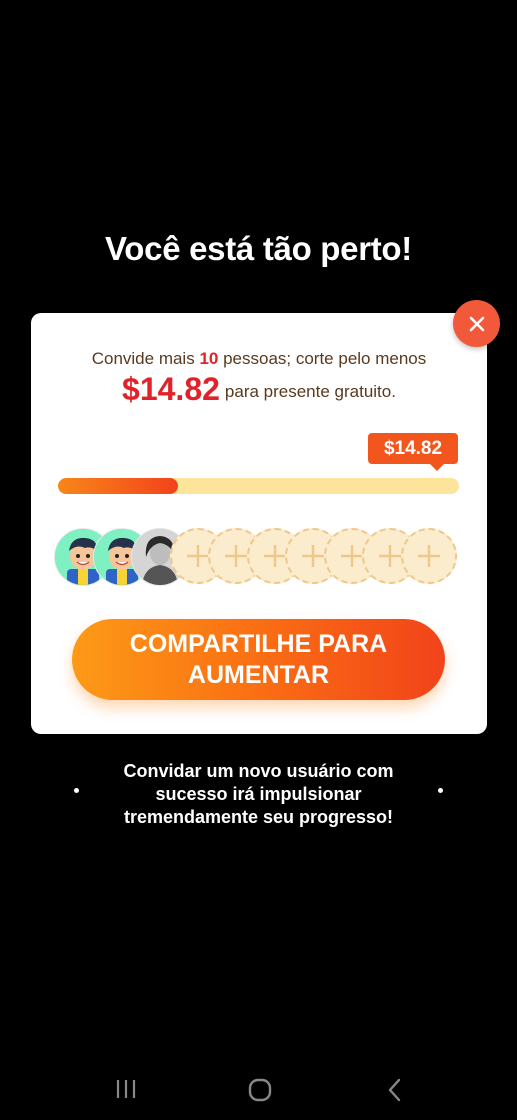 This screenshot has height=1120, width=517. I want to click on progress-track, so click(258, 486).